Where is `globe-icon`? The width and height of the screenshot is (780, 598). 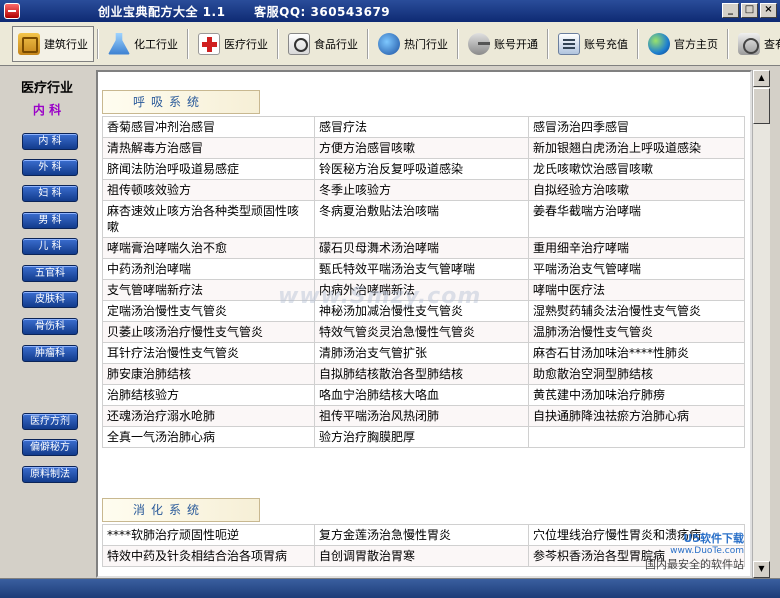
globe-icon is located at coordinates (389, 43).